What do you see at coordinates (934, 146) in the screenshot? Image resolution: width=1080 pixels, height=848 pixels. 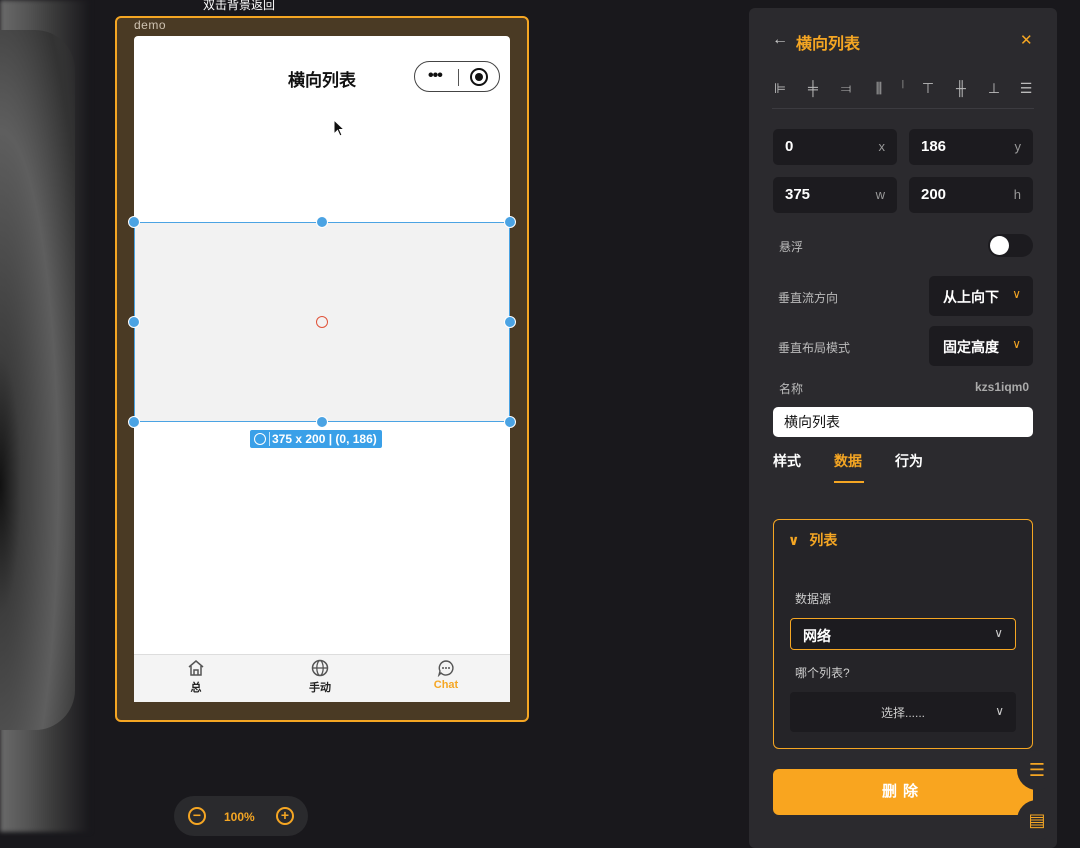 I see `y-value: 186` at bounding box center [934, 146].